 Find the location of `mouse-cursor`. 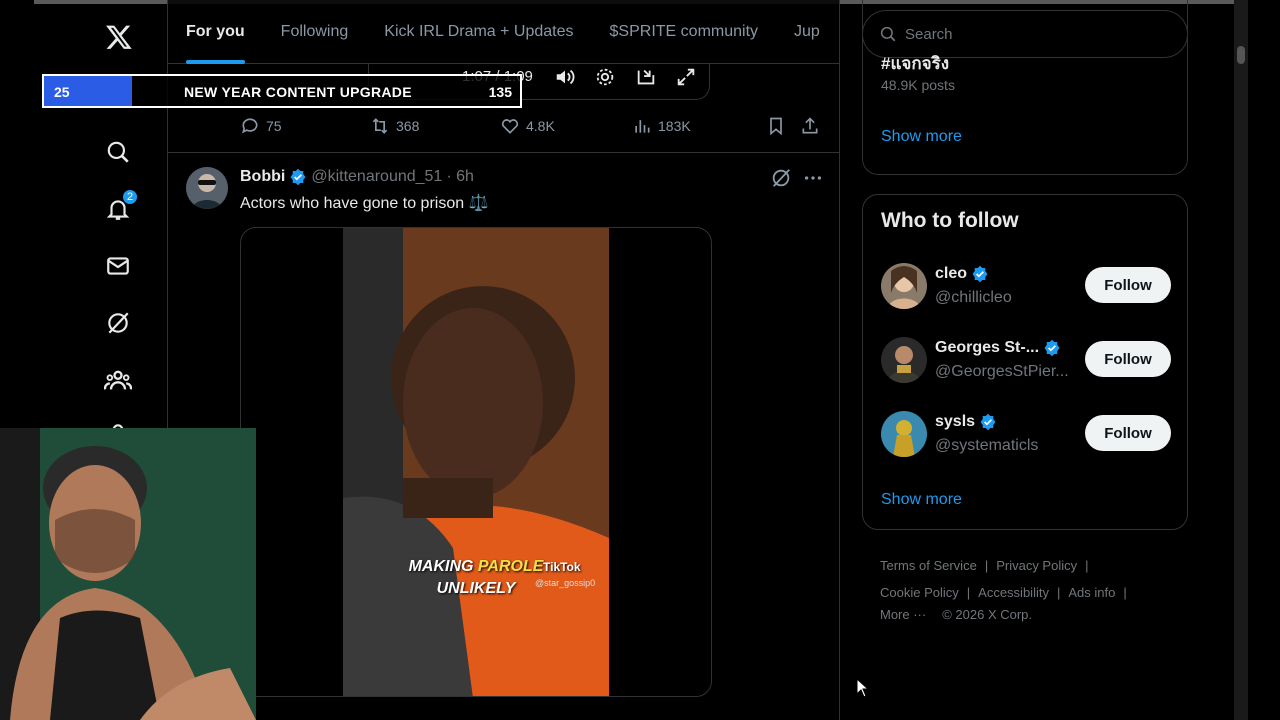

mouse-cursor is located at coordinates (863, 688).